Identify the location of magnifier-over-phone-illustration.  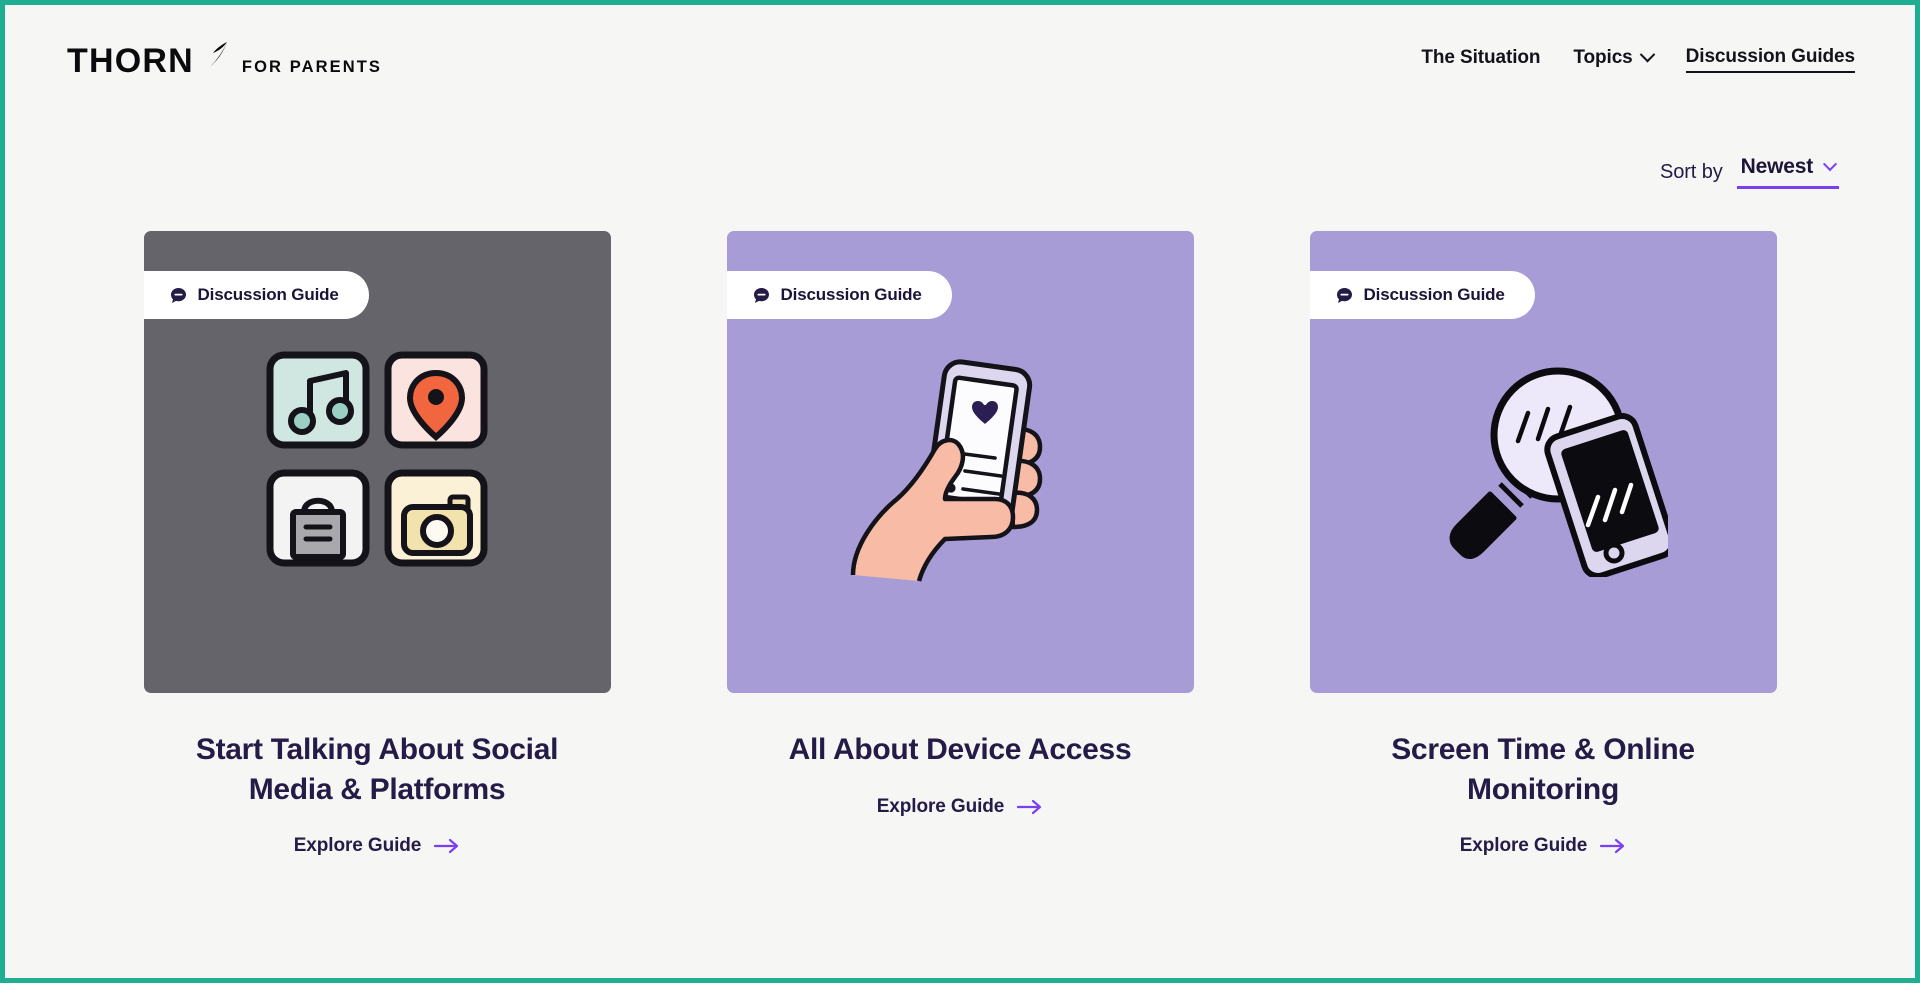
(1558, 472).